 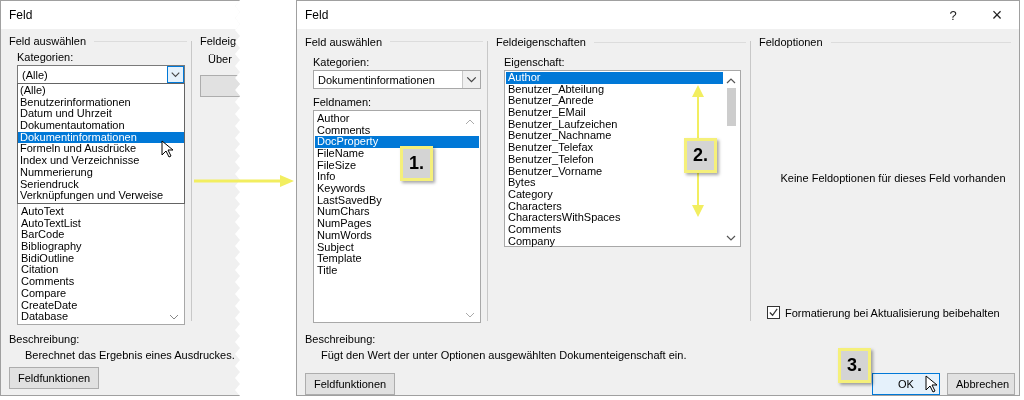 I want to click on step-callout: 1., so click(x=416, y=163).